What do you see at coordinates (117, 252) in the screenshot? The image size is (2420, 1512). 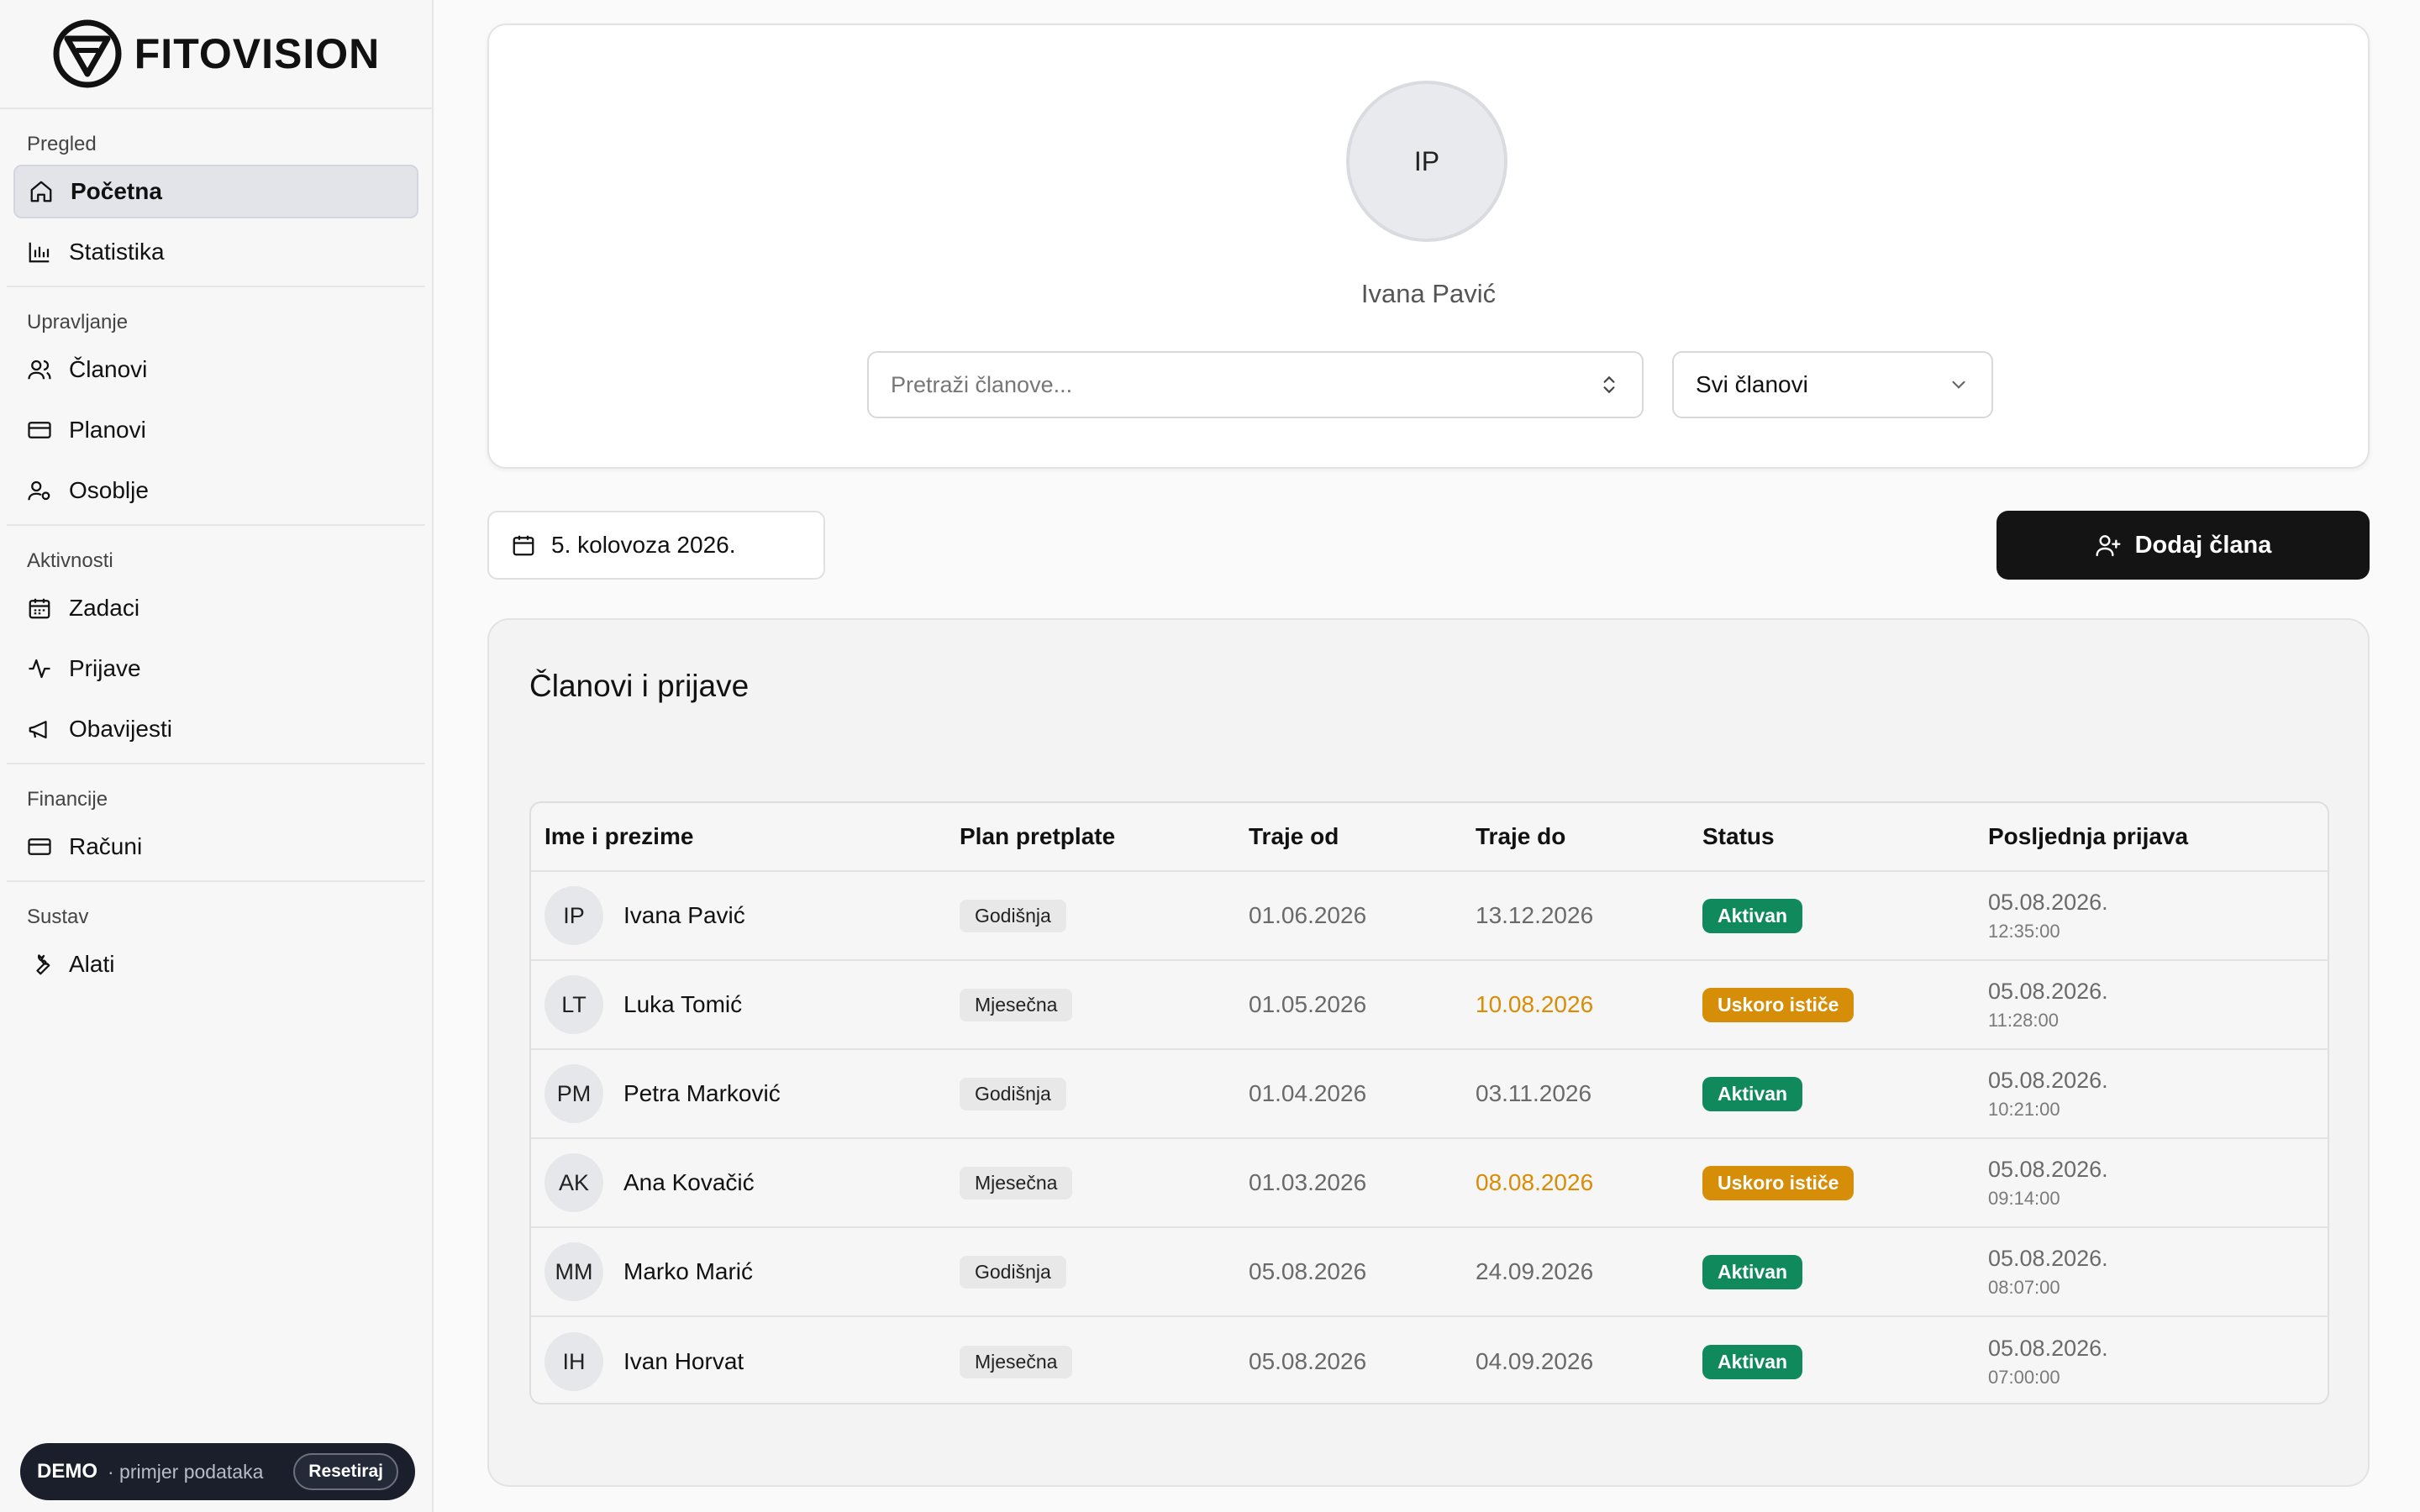 I see `sidebar-item-label: Statistika` at bounding box center [117, 252].